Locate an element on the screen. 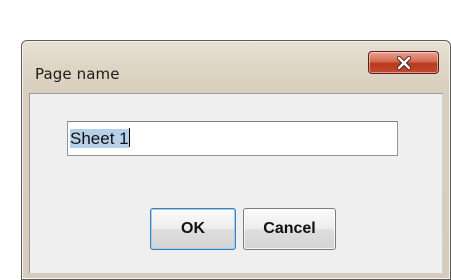 The height and width of the screenshot is (280, 451). page-name-input: Sheet 1 is located at coordinates (232, 138).